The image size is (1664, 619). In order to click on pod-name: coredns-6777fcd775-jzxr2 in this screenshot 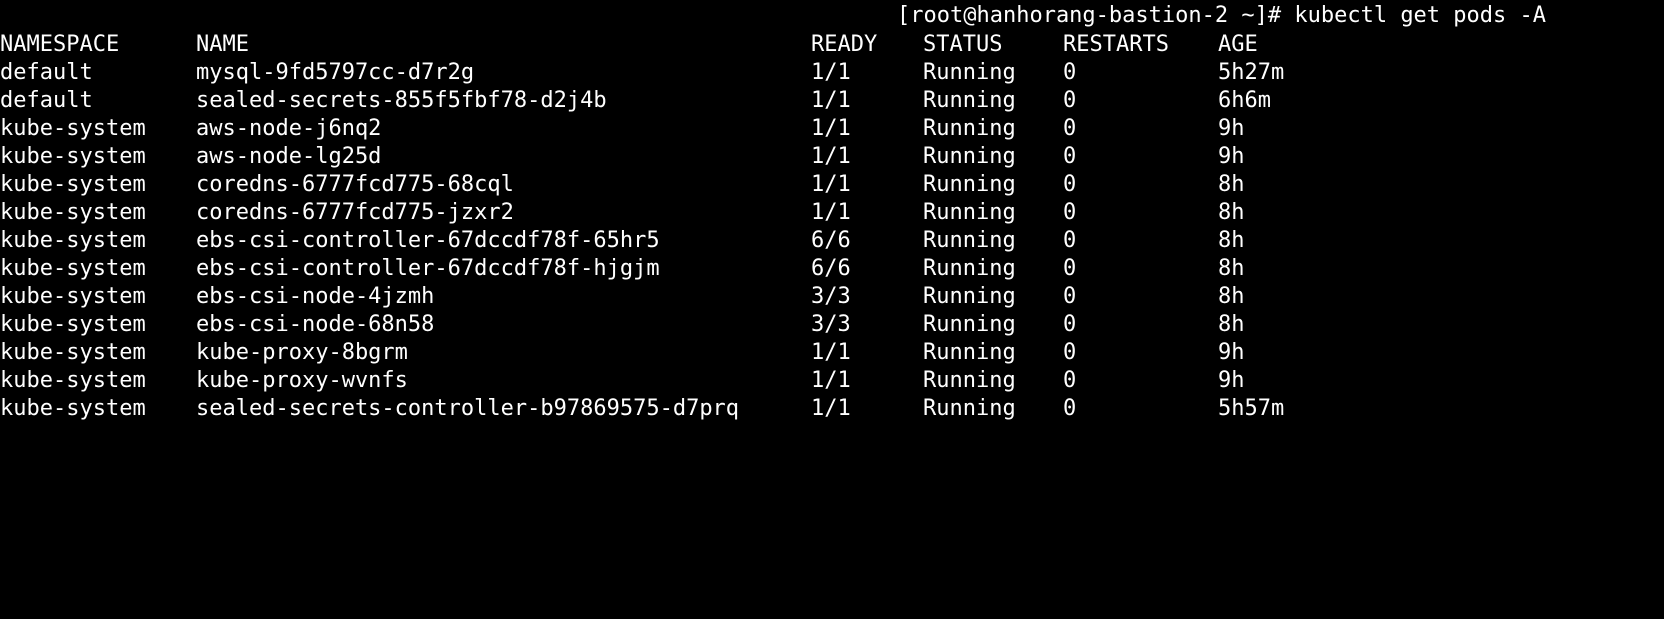, I will do `click(355, 212)`.